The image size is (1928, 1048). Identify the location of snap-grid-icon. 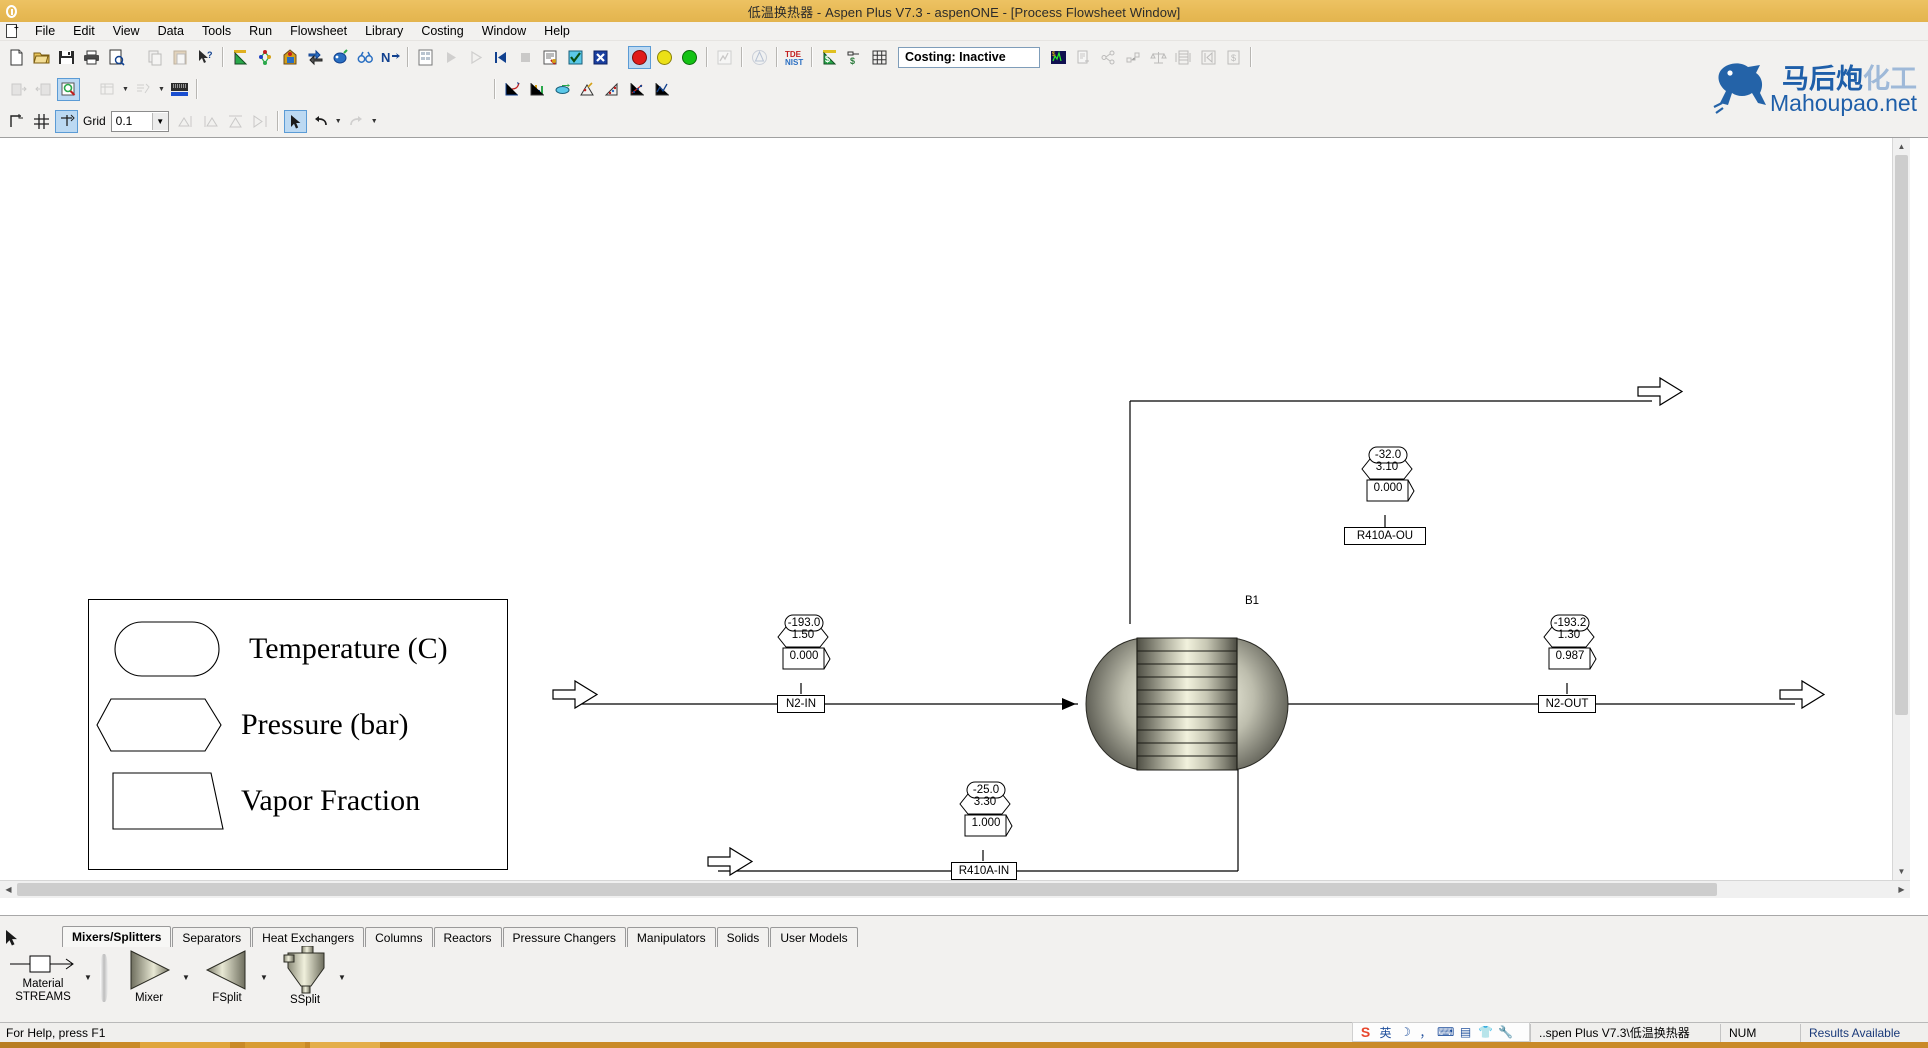
(66, 121).